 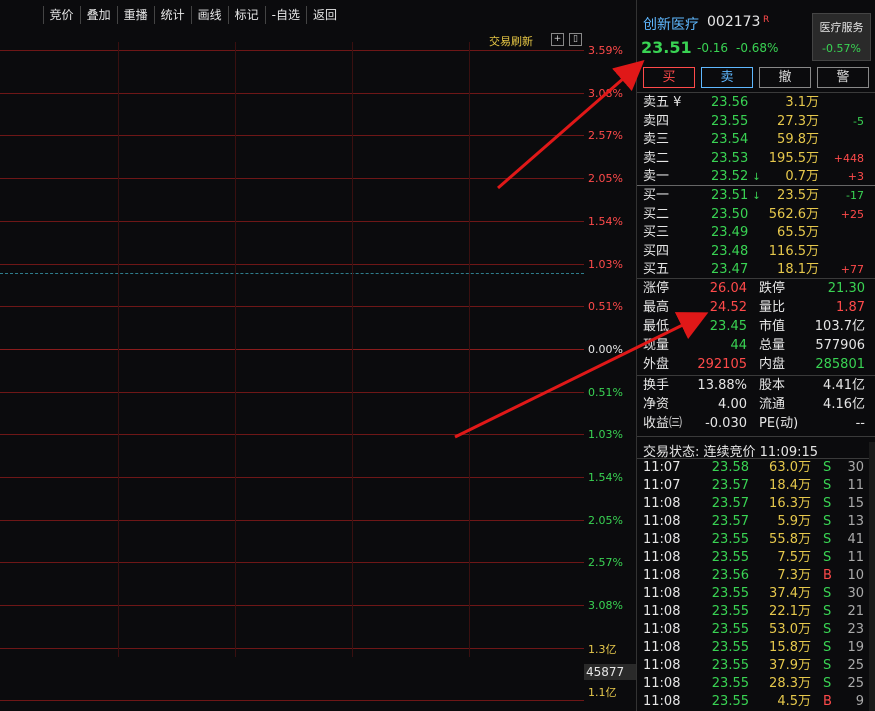 I want to click on arrow-to-high, so click(x=581, y=375).